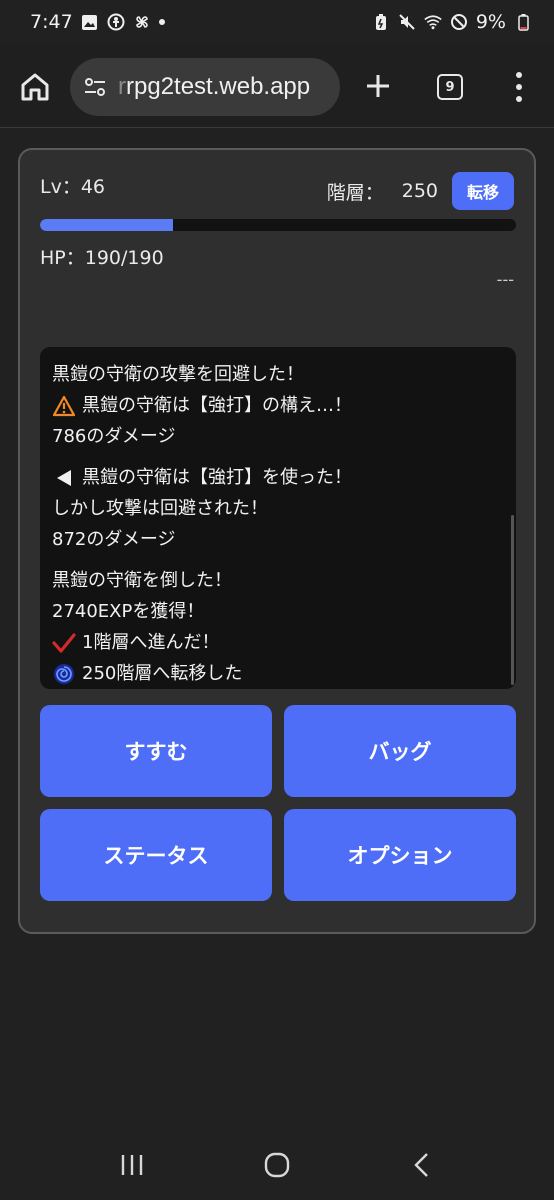 This screenshot has height=1200, width=554. Describe the element at coordinates (278, 803) in the screenshot. I see `action-buttons: すすむ バッグ ステータス オプション` at that location.